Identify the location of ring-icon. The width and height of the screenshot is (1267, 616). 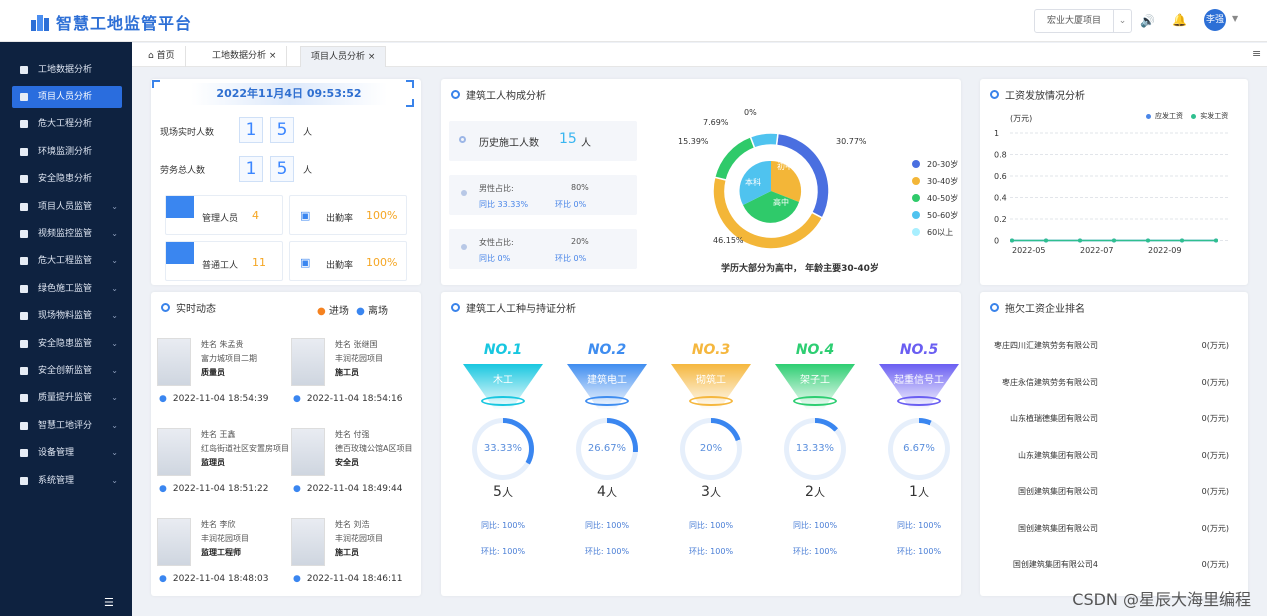
(455, 94).